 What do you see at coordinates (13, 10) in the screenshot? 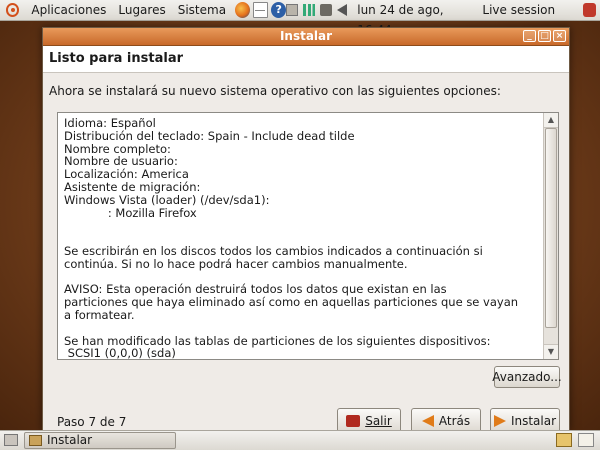
I see `ubuntu-logo-icon` at bounding box center [13, 10].